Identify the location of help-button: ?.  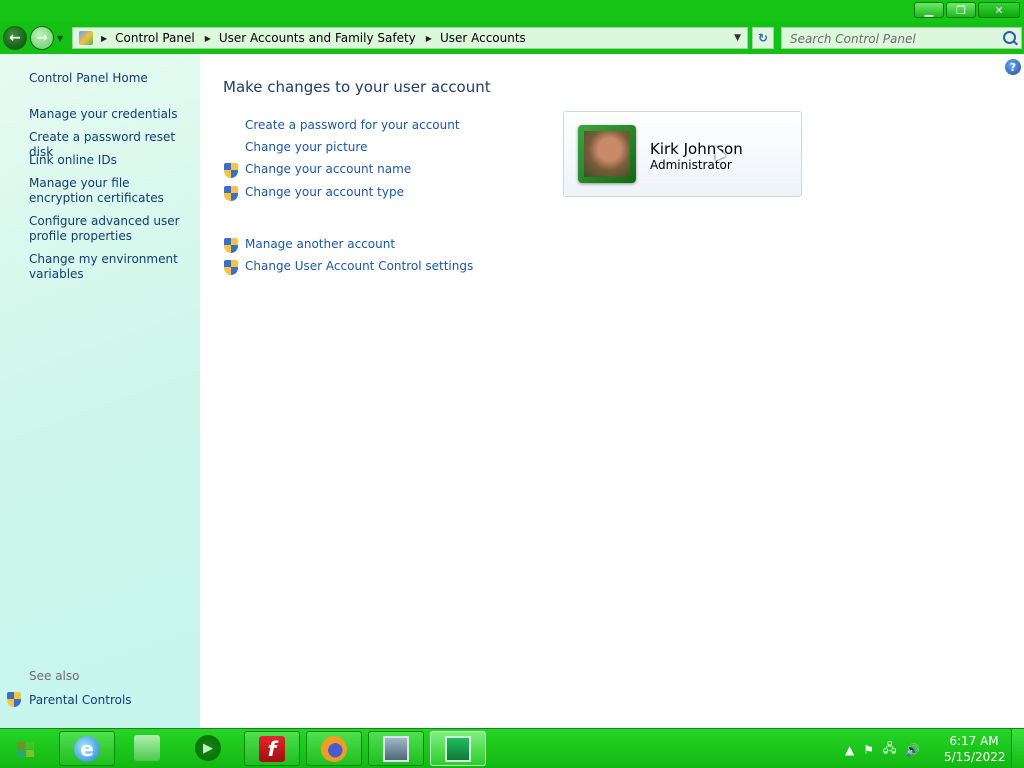
(1013, 67).